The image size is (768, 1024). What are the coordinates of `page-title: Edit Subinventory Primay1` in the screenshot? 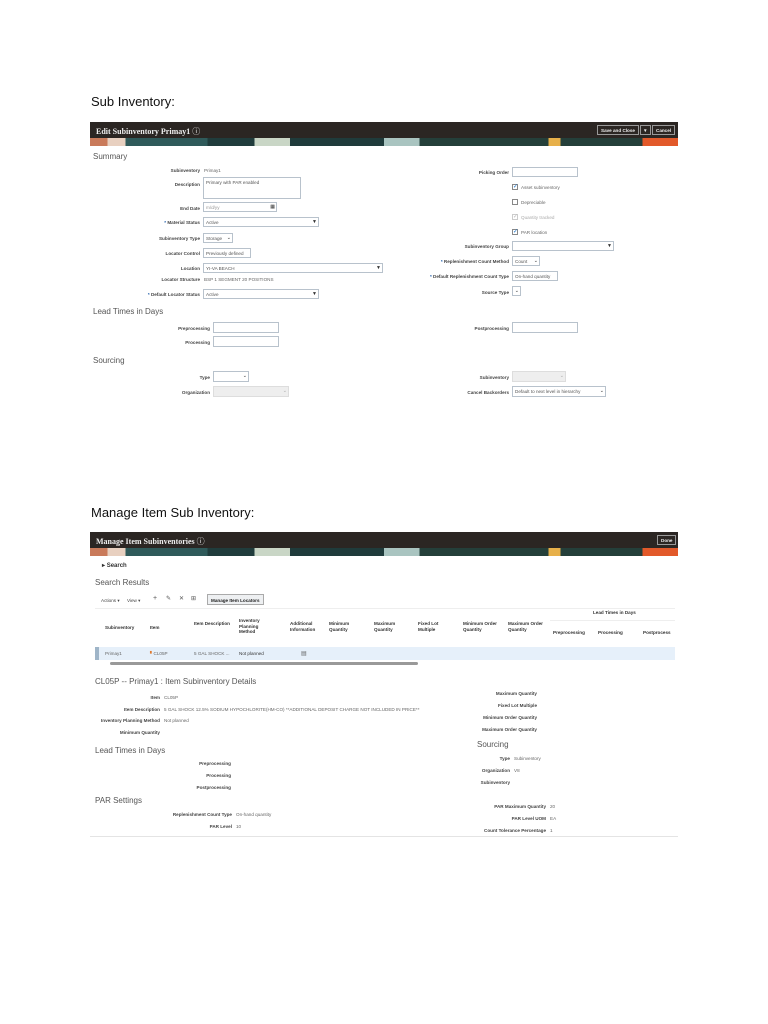 It's located at (143, 131).